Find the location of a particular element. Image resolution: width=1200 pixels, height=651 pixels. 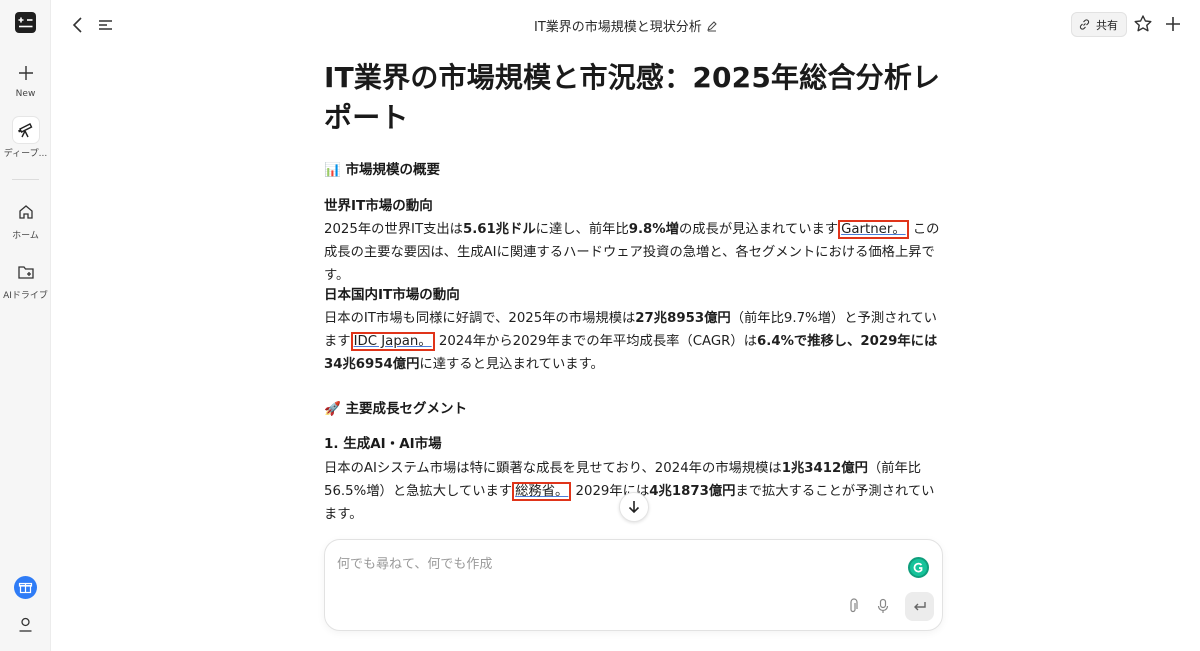

home-icon is located at coordinates (25, 212).